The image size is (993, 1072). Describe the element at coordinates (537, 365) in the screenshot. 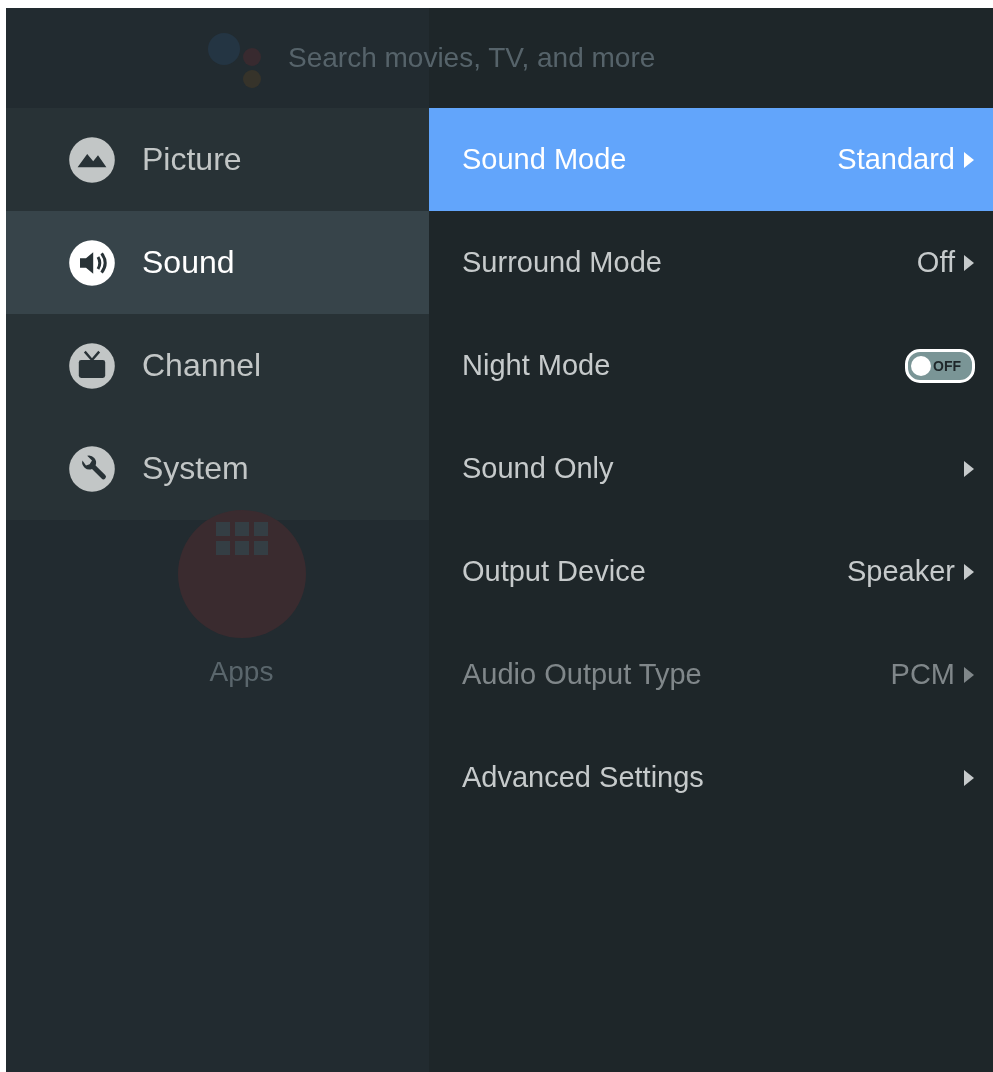

I see `setting-label: Night Mode` at that location.